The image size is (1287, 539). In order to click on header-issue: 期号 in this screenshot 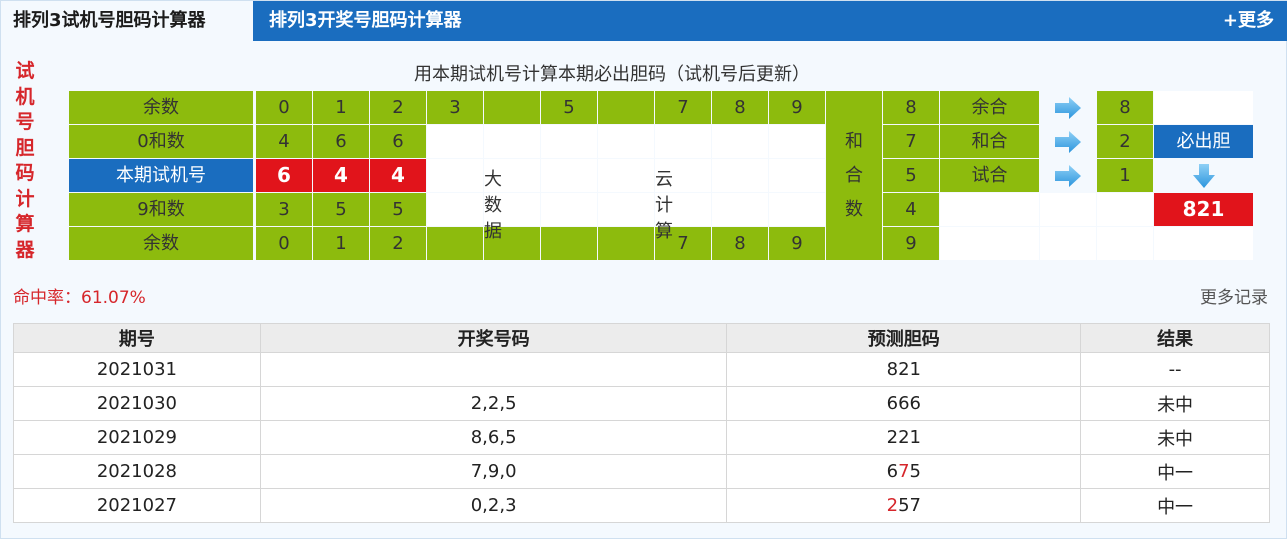, I will do `click(137, 338)`.